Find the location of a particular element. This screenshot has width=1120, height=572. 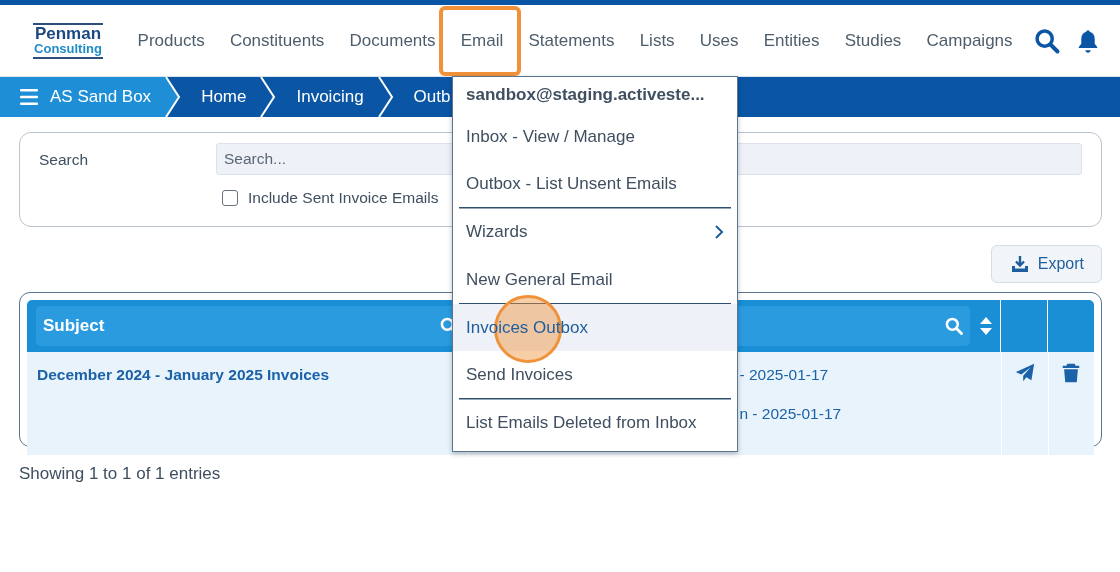

table-cell-text: - 2025-01-17 is located at coordinates (784, 375).